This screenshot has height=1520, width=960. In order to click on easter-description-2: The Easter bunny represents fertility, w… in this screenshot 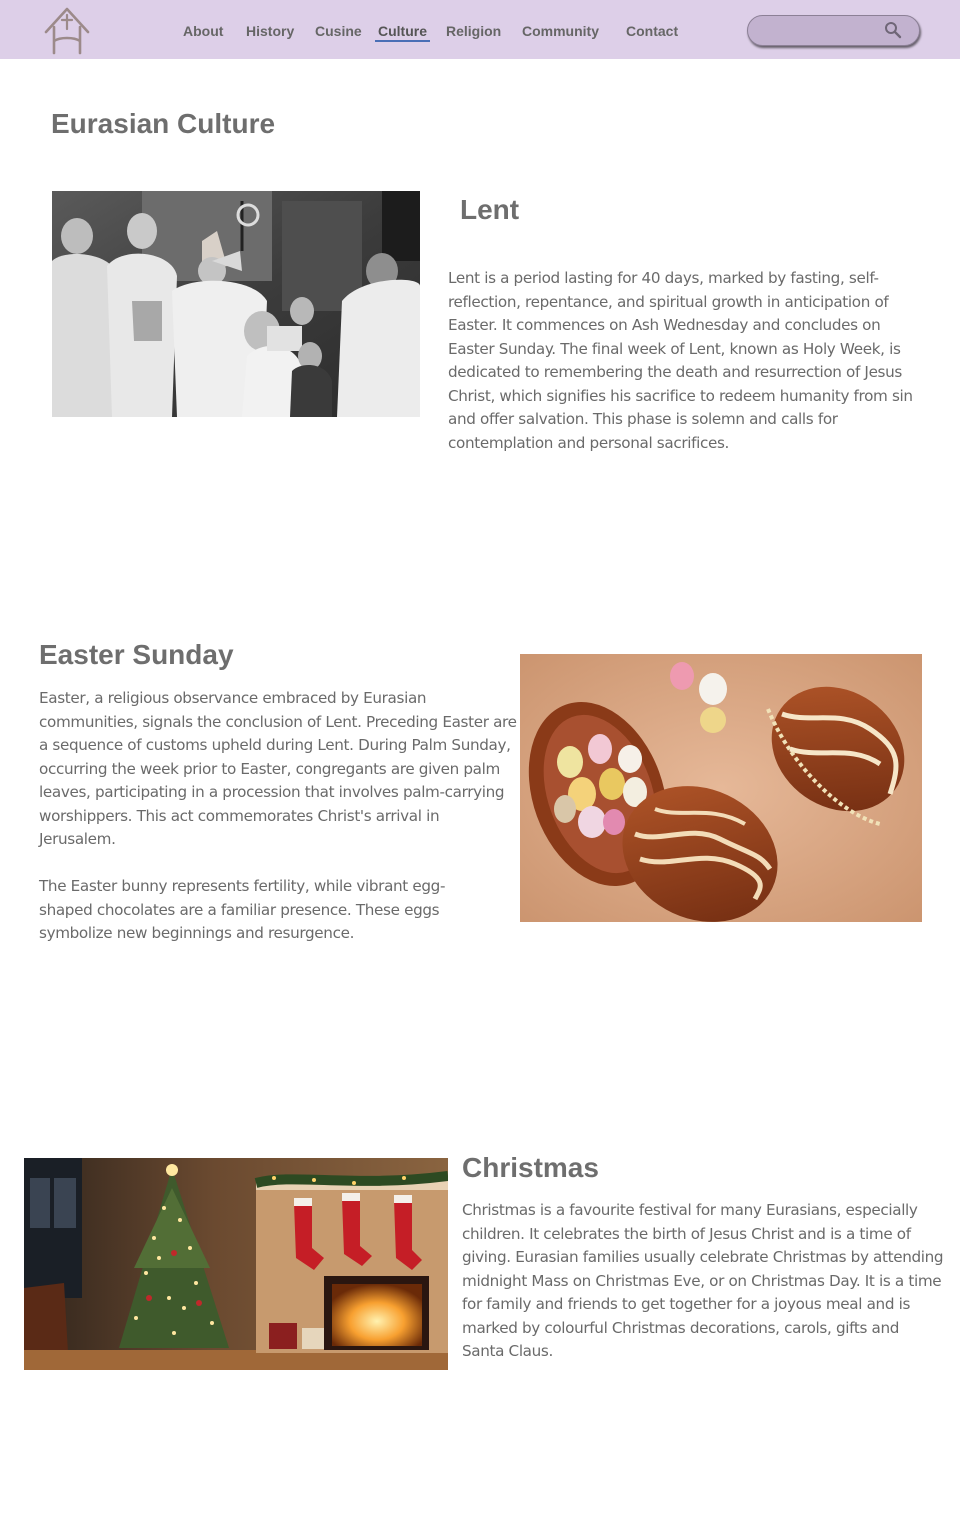, I will do `click(242, 909)`.